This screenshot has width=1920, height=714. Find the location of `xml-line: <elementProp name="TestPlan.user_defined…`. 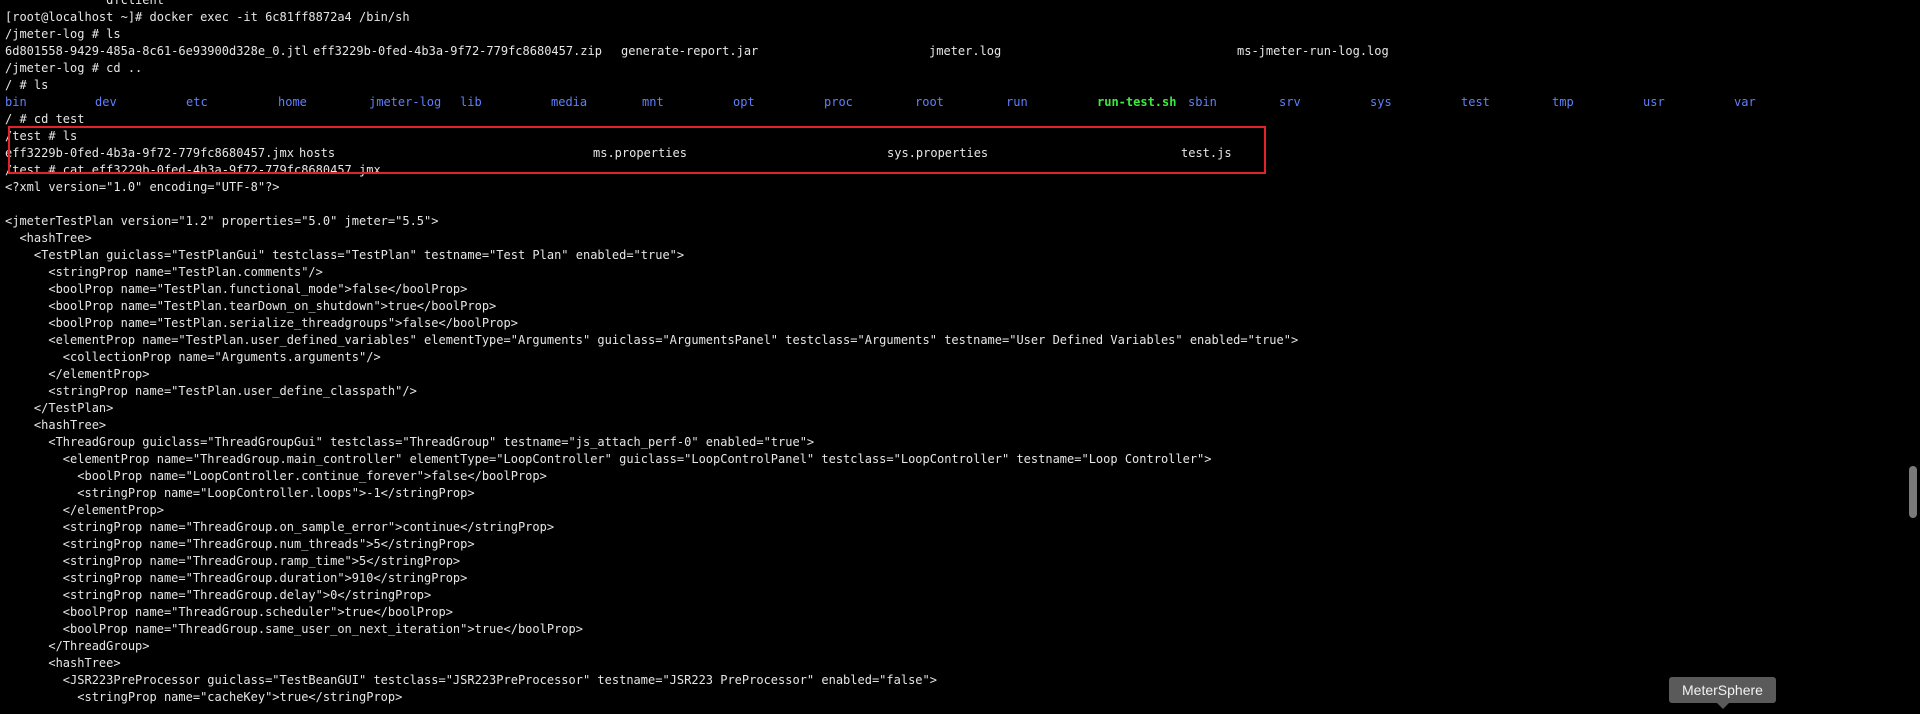

xml-line: <elementProp name="TestPlan.user_defined… is located at coordinates (652, 340).